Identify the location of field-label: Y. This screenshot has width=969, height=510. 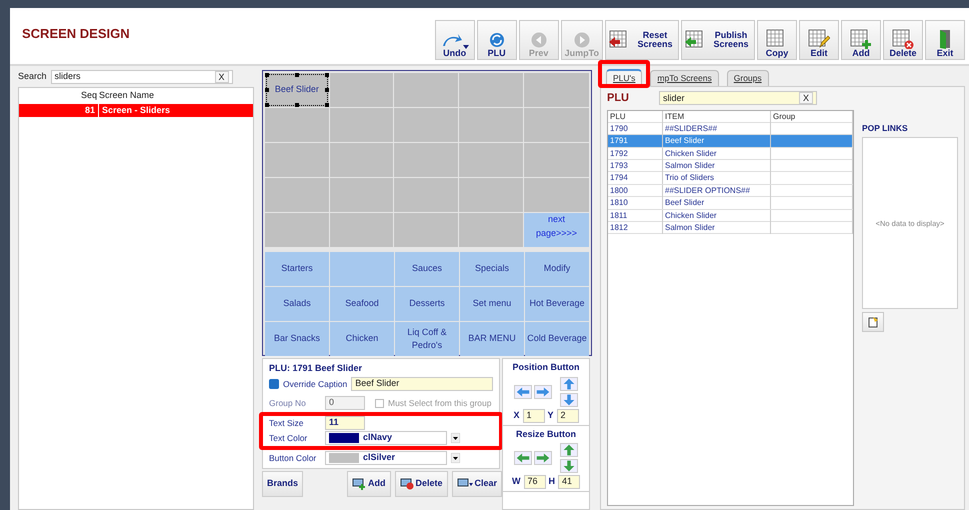
(551, 415).